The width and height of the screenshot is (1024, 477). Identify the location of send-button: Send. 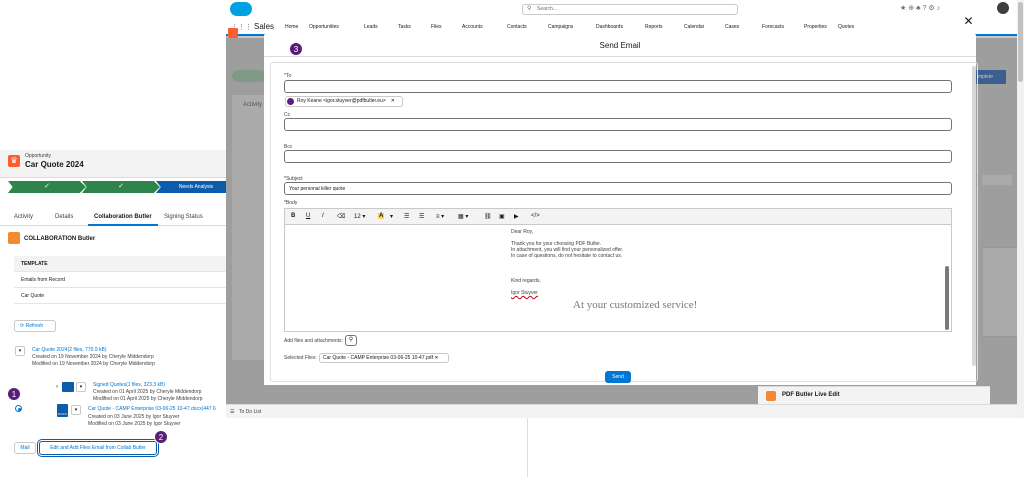
(618, 377).